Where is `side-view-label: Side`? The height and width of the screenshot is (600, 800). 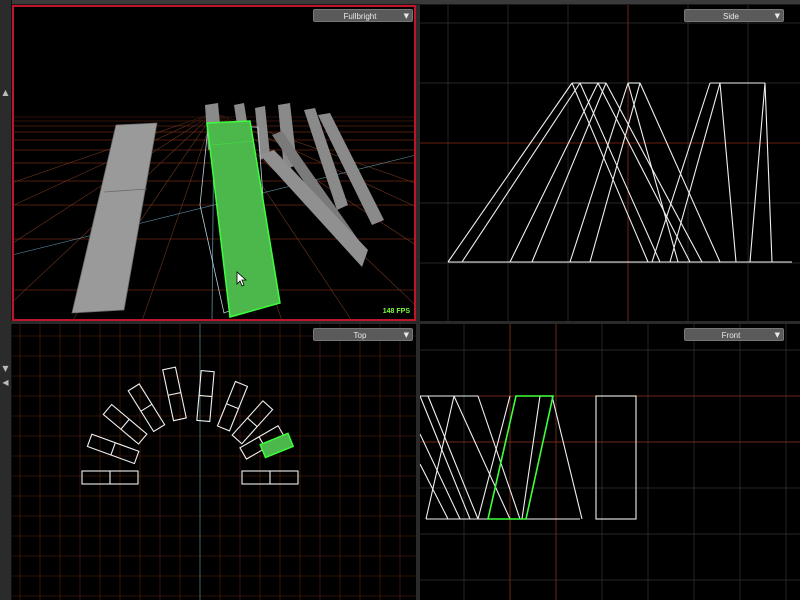
side-view-label: Side is located at coordinates (730, 16).